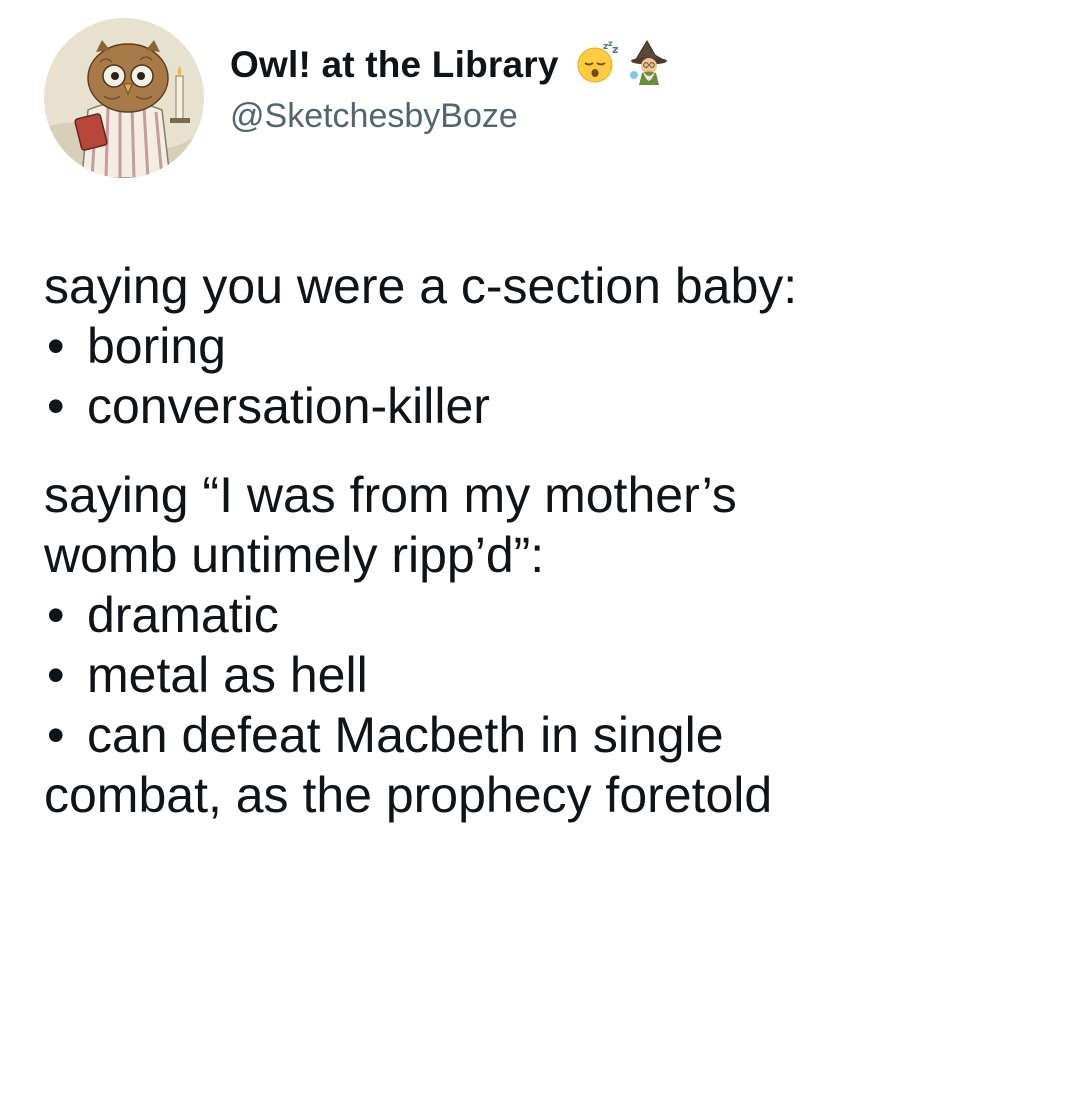  Describe the element at coordinates (408, 795) in the screenshot. I see `bullet-continuation: combat, as the prophecy foretold` at that location.